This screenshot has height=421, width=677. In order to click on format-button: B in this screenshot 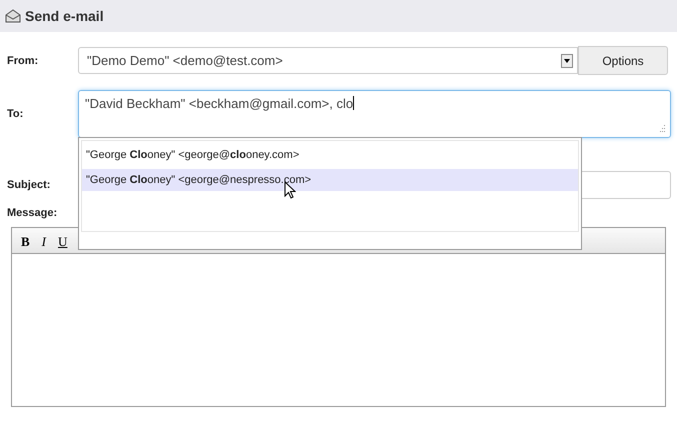, I will do `click(25, 242)`.